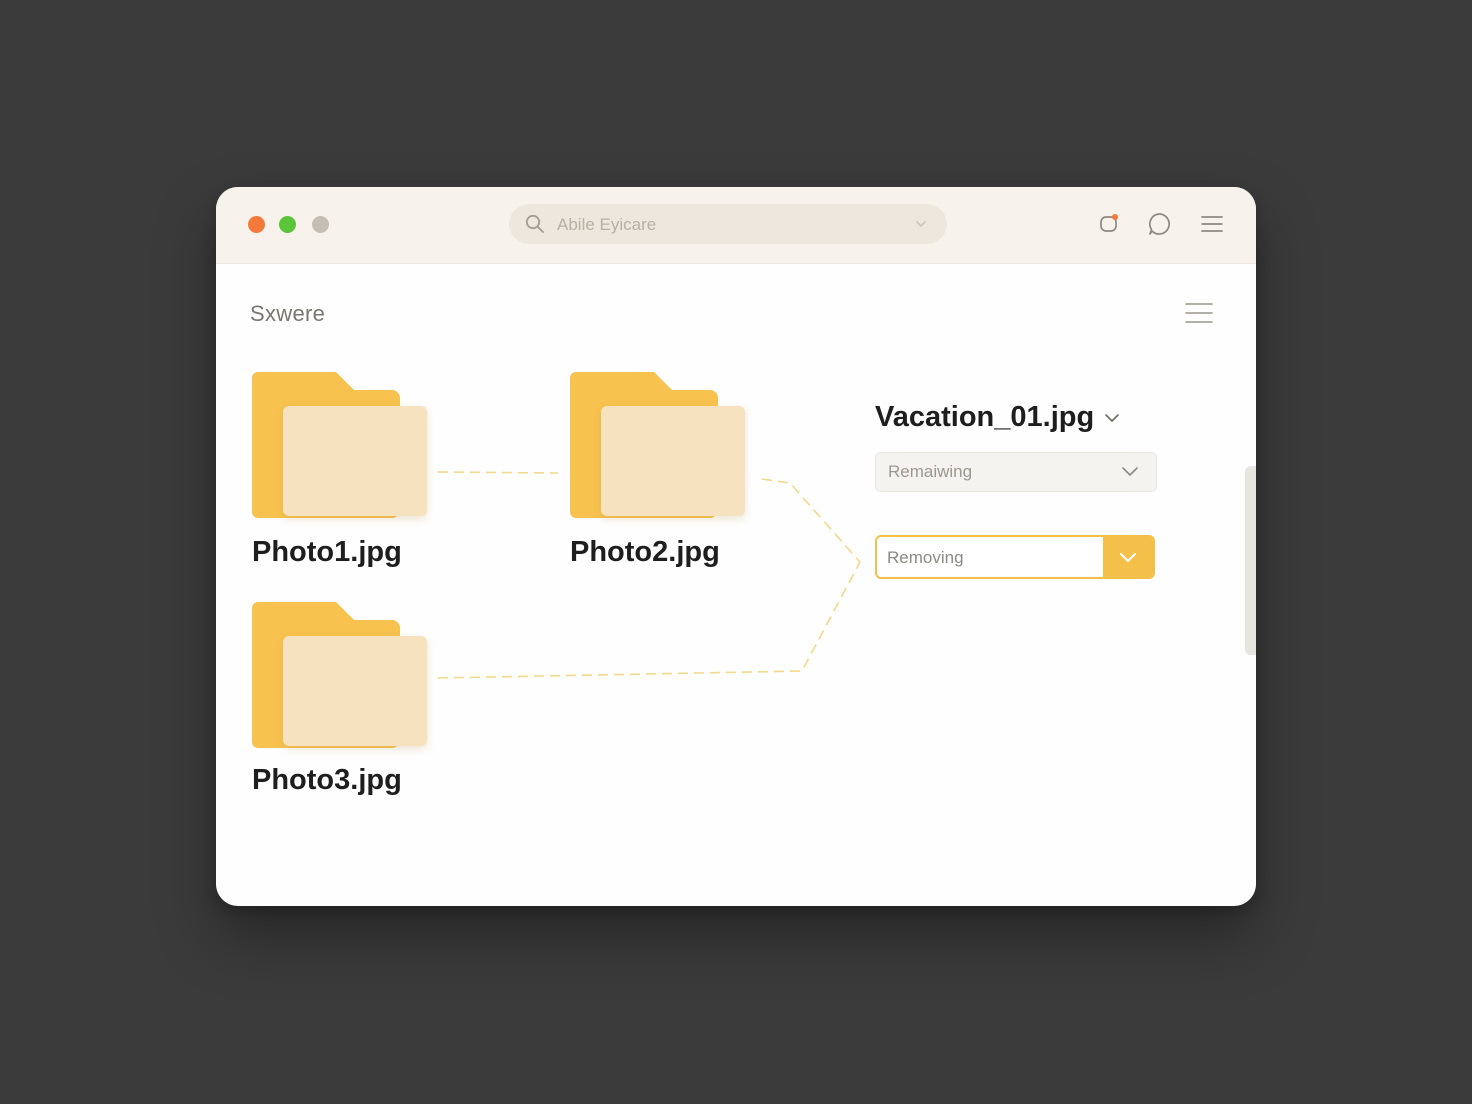  What do you see at coordinates (811, 520) in the screenshot?
I see `connector-photo2-panel` at bounding box center [811, 520].